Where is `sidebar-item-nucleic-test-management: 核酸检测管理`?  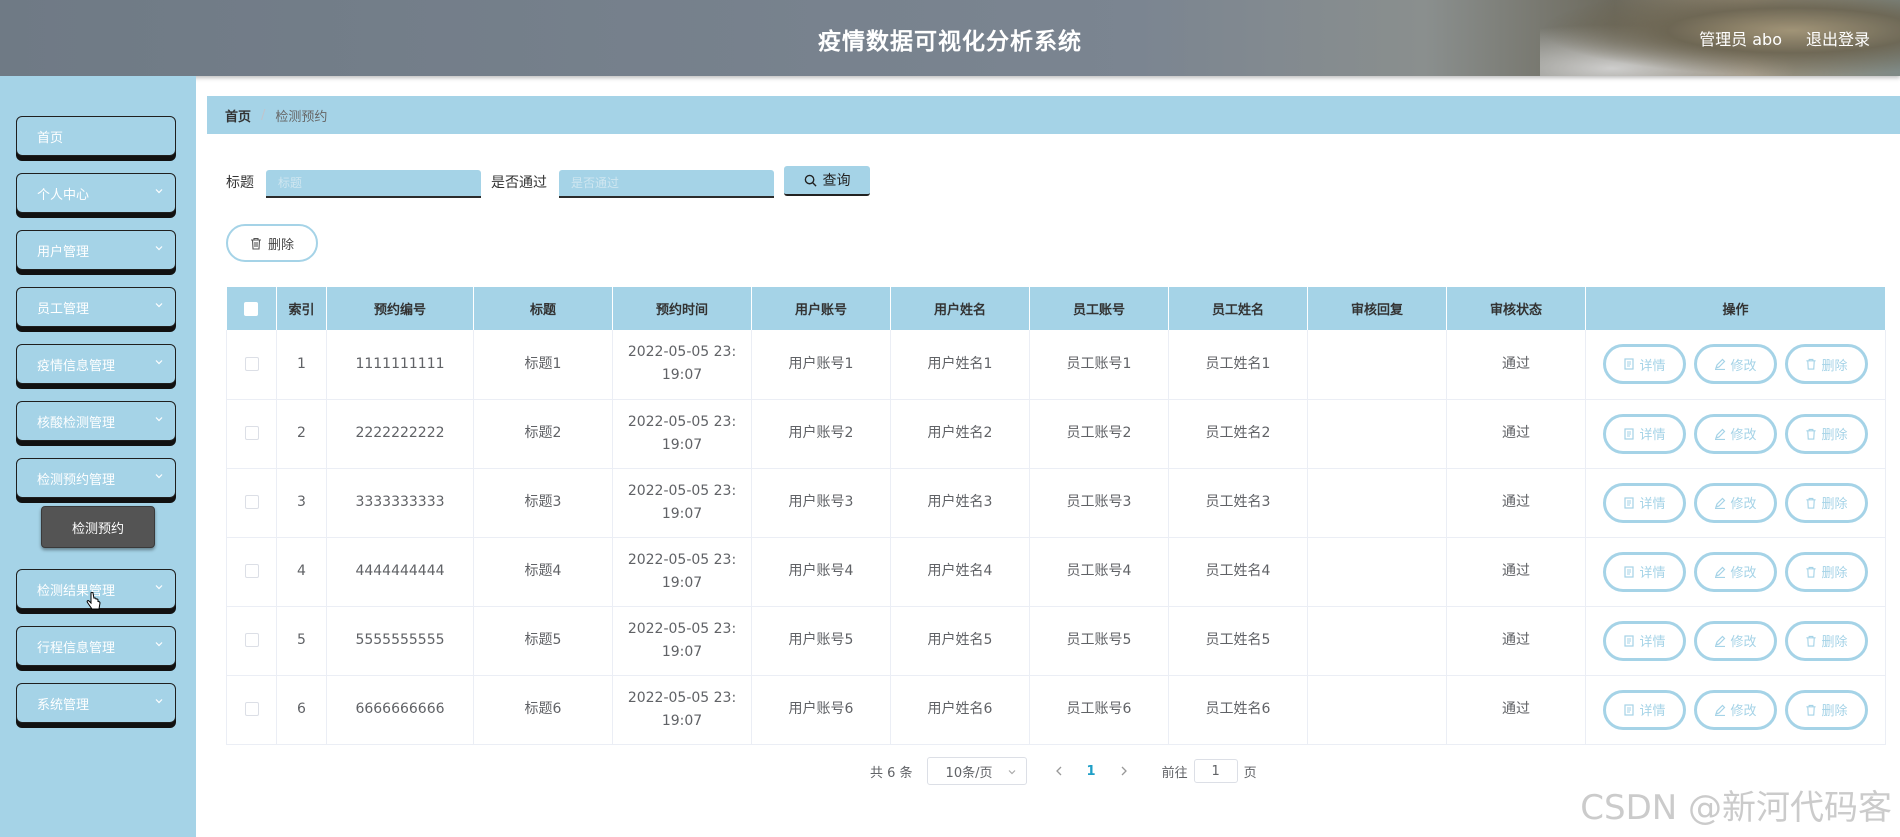 sidebar-item-nucleic-test-management: 核酸检测管理 is located at coordinates (96, 421).